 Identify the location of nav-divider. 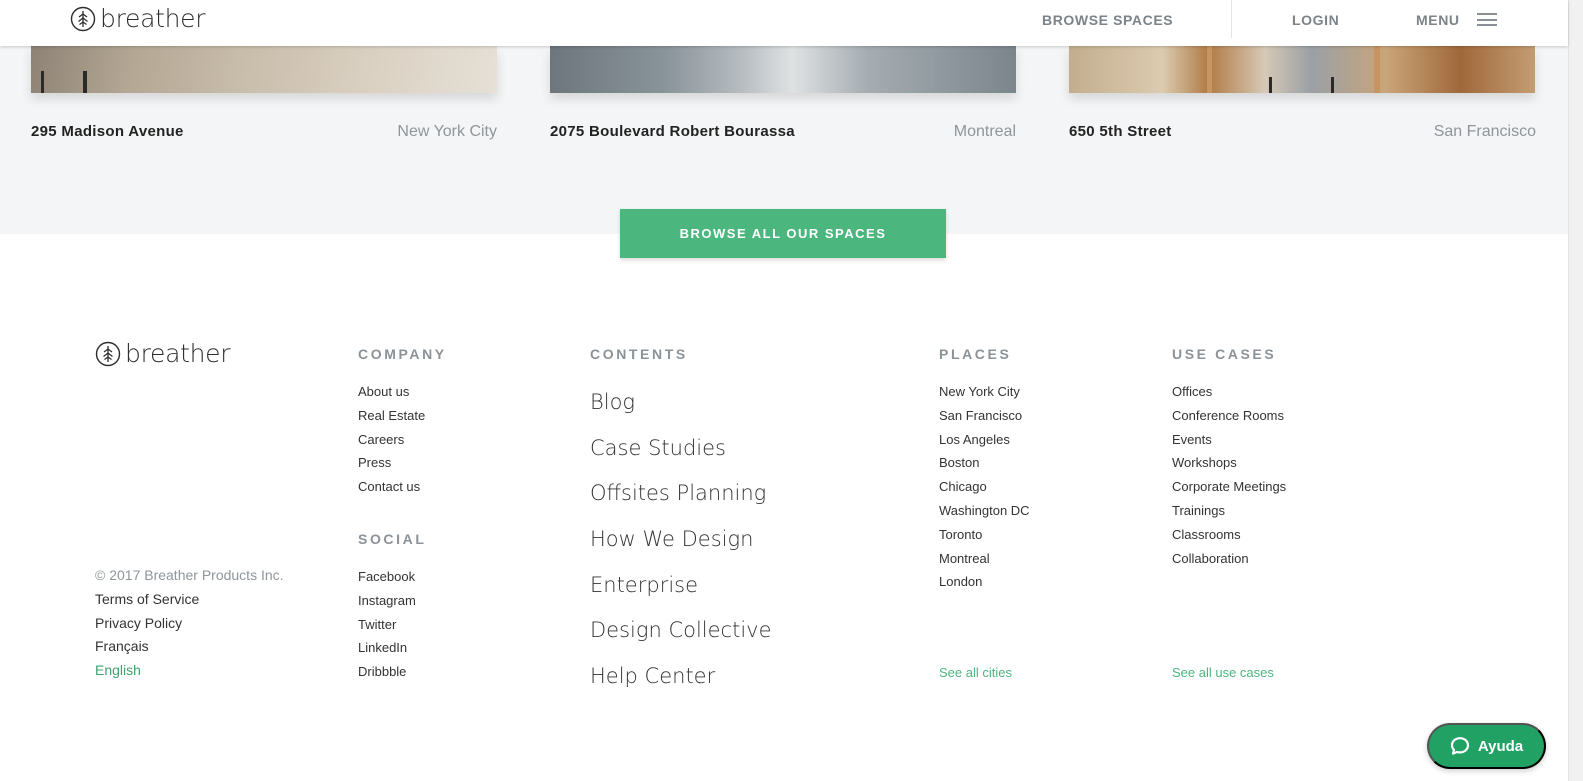
(1231, 19).